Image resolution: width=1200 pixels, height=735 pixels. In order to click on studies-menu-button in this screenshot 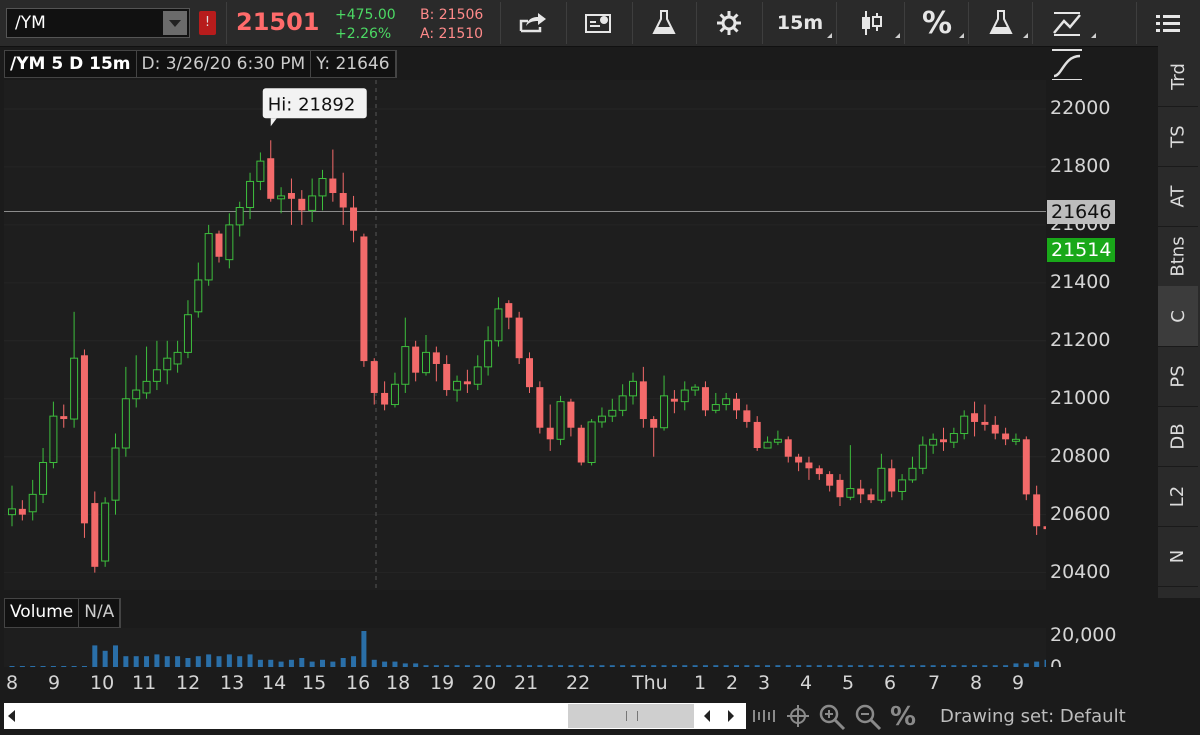, I will do `click(1001, 23)`.